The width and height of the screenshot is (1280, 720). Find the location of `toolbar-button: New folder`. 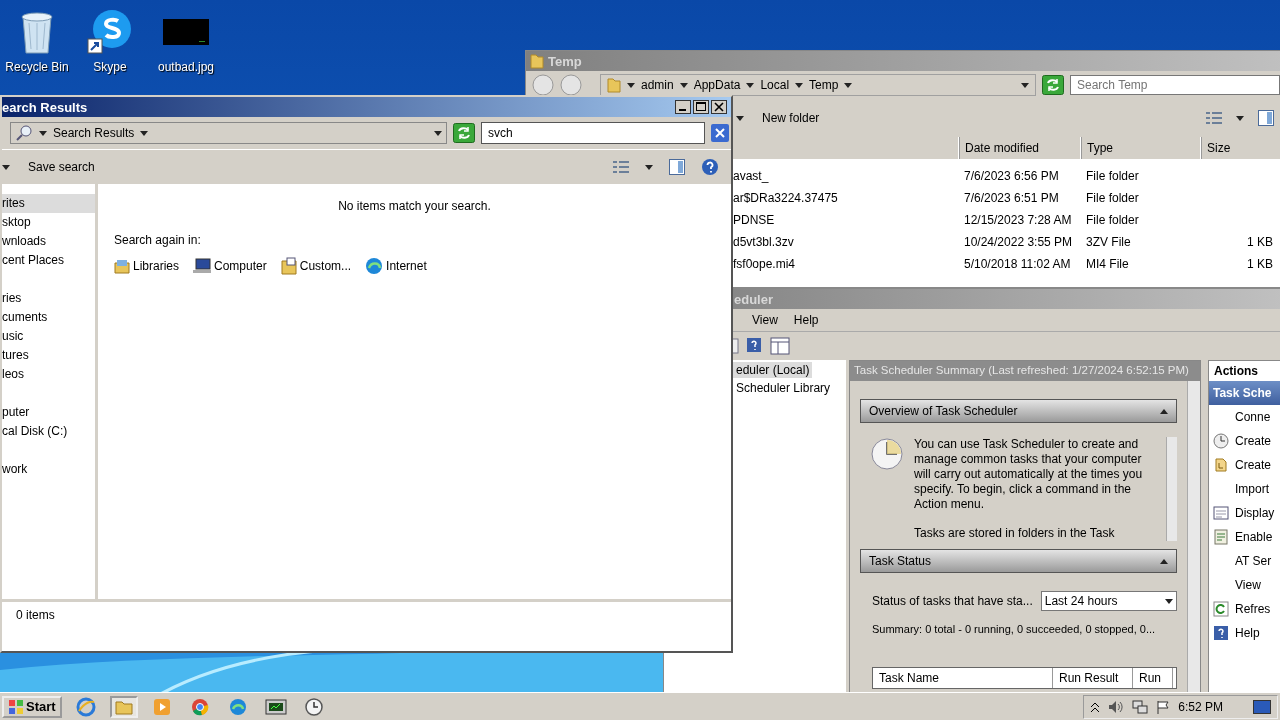

toolbar-button: New folder is located at coordinates (791, 118).